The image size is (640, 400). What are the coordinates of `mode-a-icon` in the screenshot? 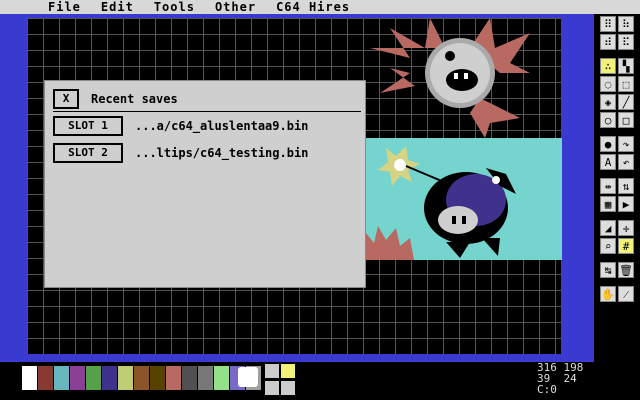 It's located at (272, 371).